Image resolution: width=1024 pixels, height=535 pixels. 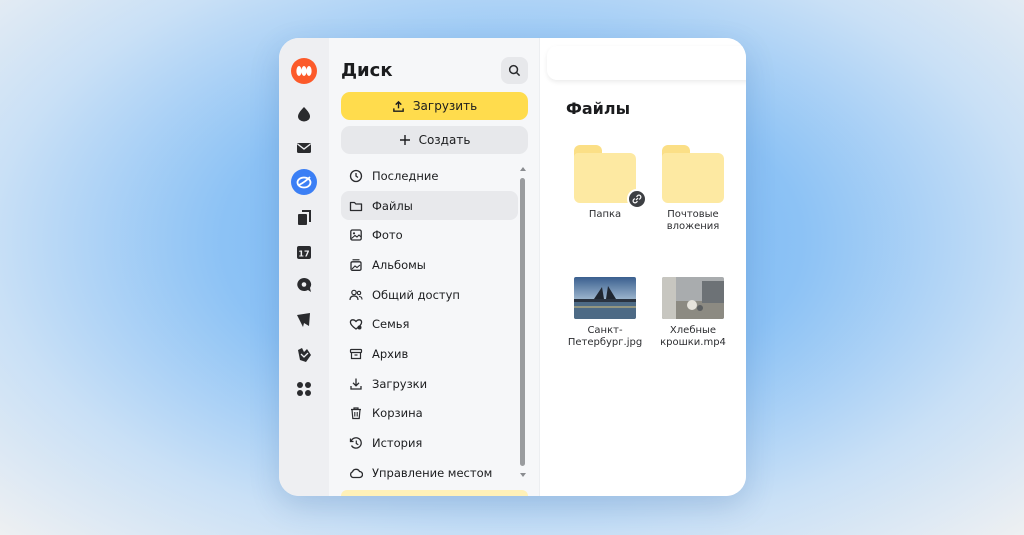 I want to click on yandex-logo-icon, so click(x=304, y=71).